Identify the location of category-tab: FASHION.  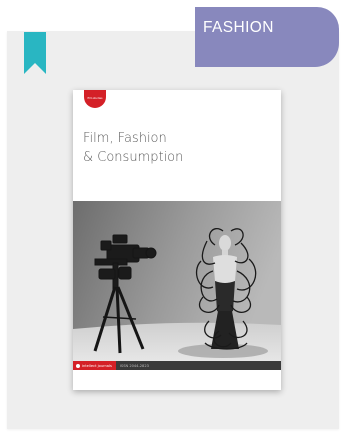
(267, 37).